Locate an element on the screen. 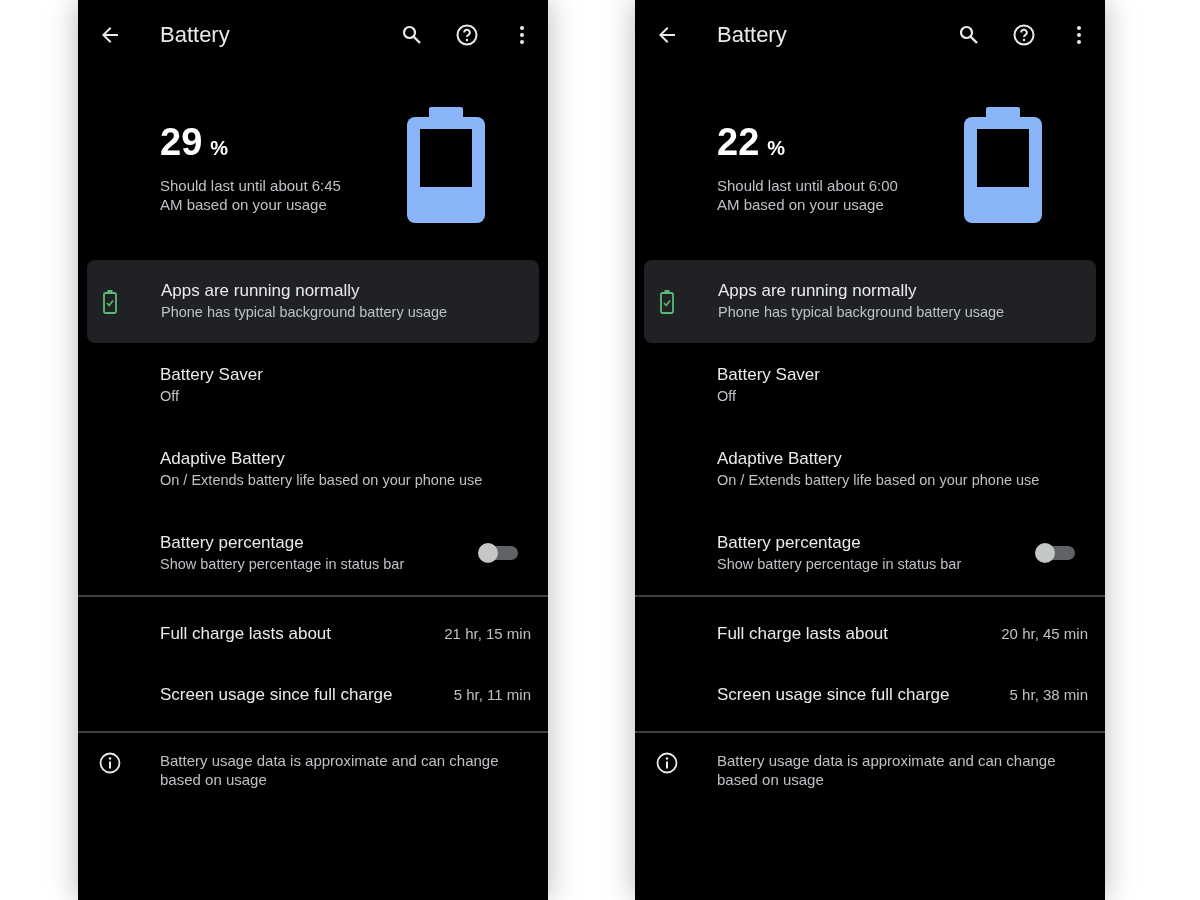 The image size is (1200, 900). battery-estimate: Should last until about 6:45 AM based on your usage is located at coordinates (251, 195).